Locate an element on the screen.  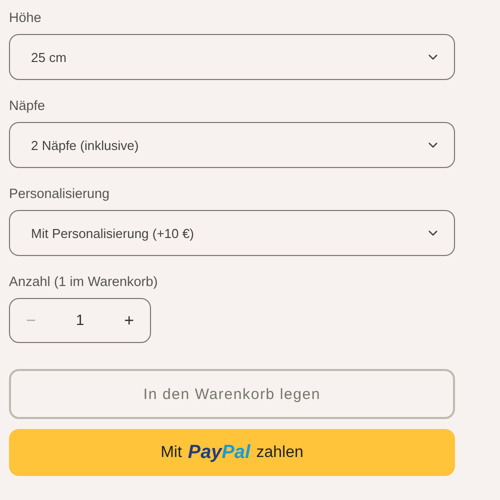
field-label: Näpfe is located at coordinates (27, 105).